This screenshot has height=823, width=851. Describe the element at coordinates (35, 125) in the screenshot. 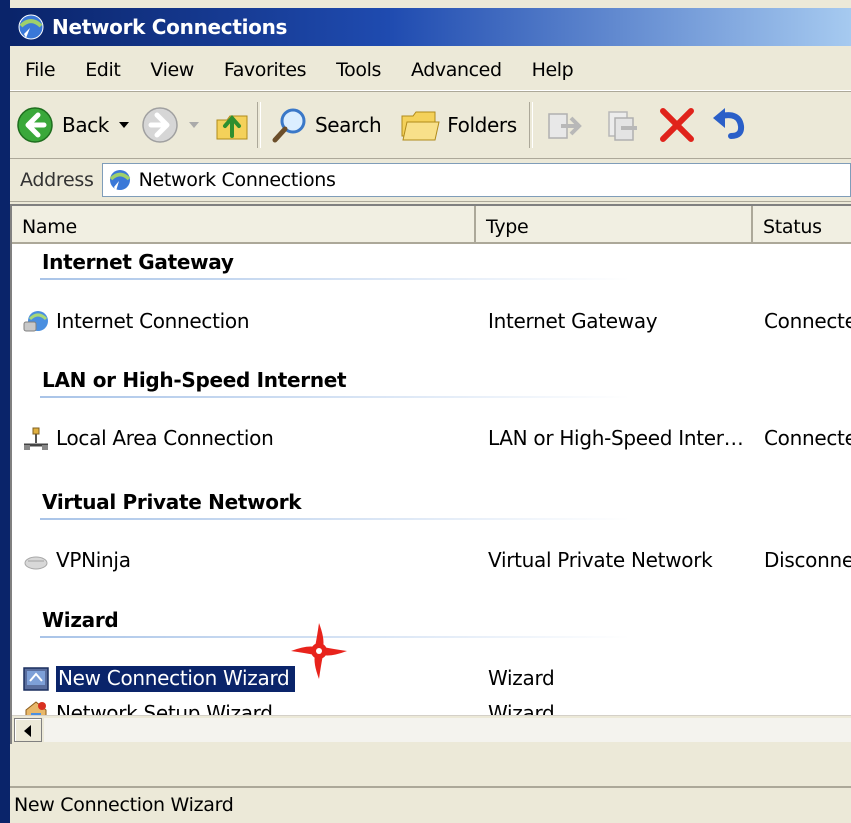

I see `back-arrow-icon` at that location.